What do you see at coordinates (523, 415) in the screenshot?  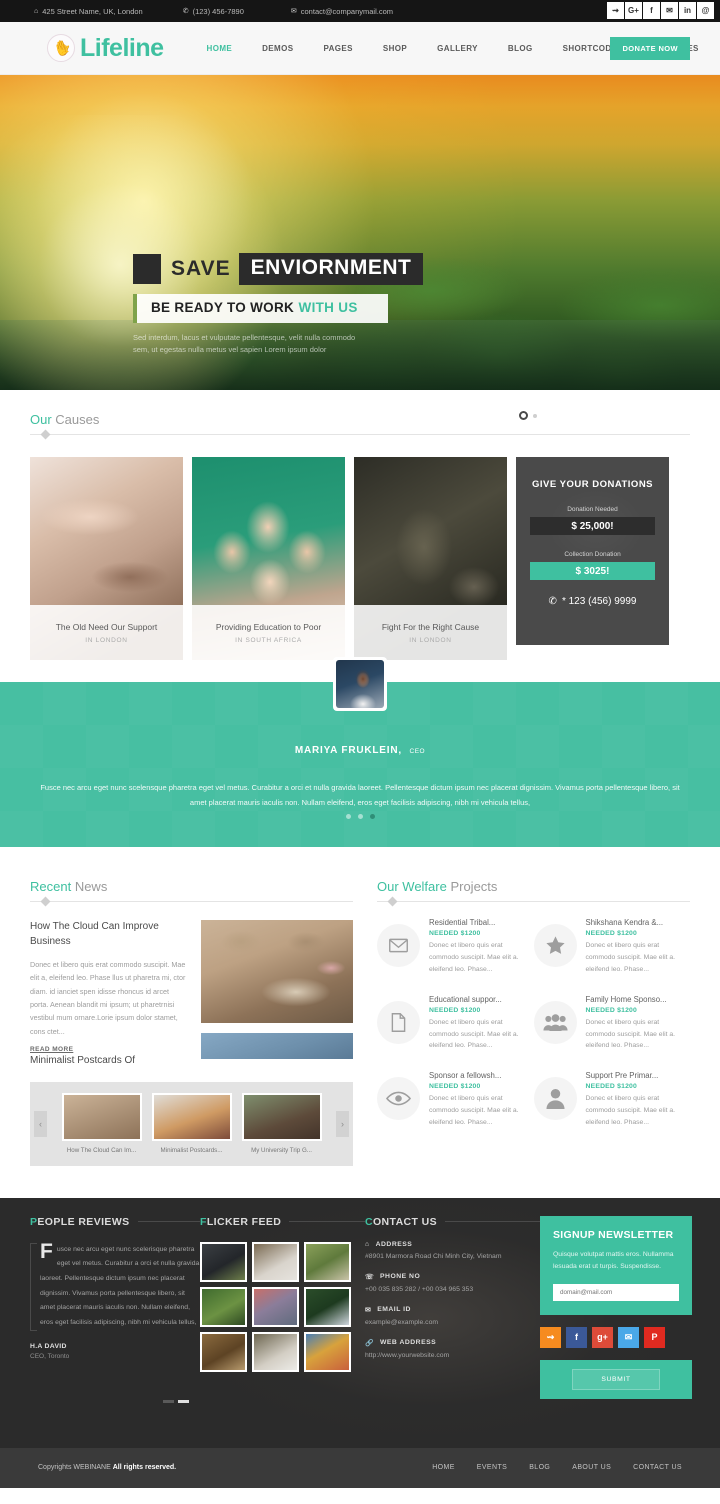 I see `carousel-dot-active` at bounding box center [523, 415].